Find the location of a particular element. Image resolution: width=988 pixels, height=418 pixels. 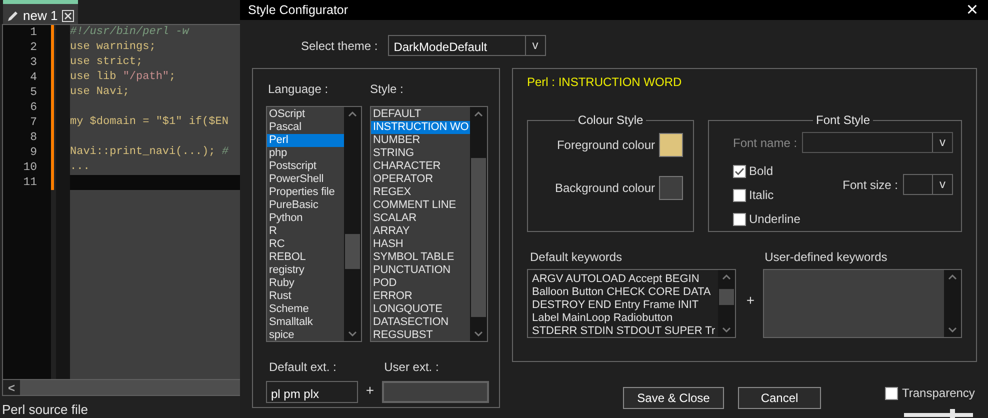

list-item: NUMBER is located at coordinates (420, 140).